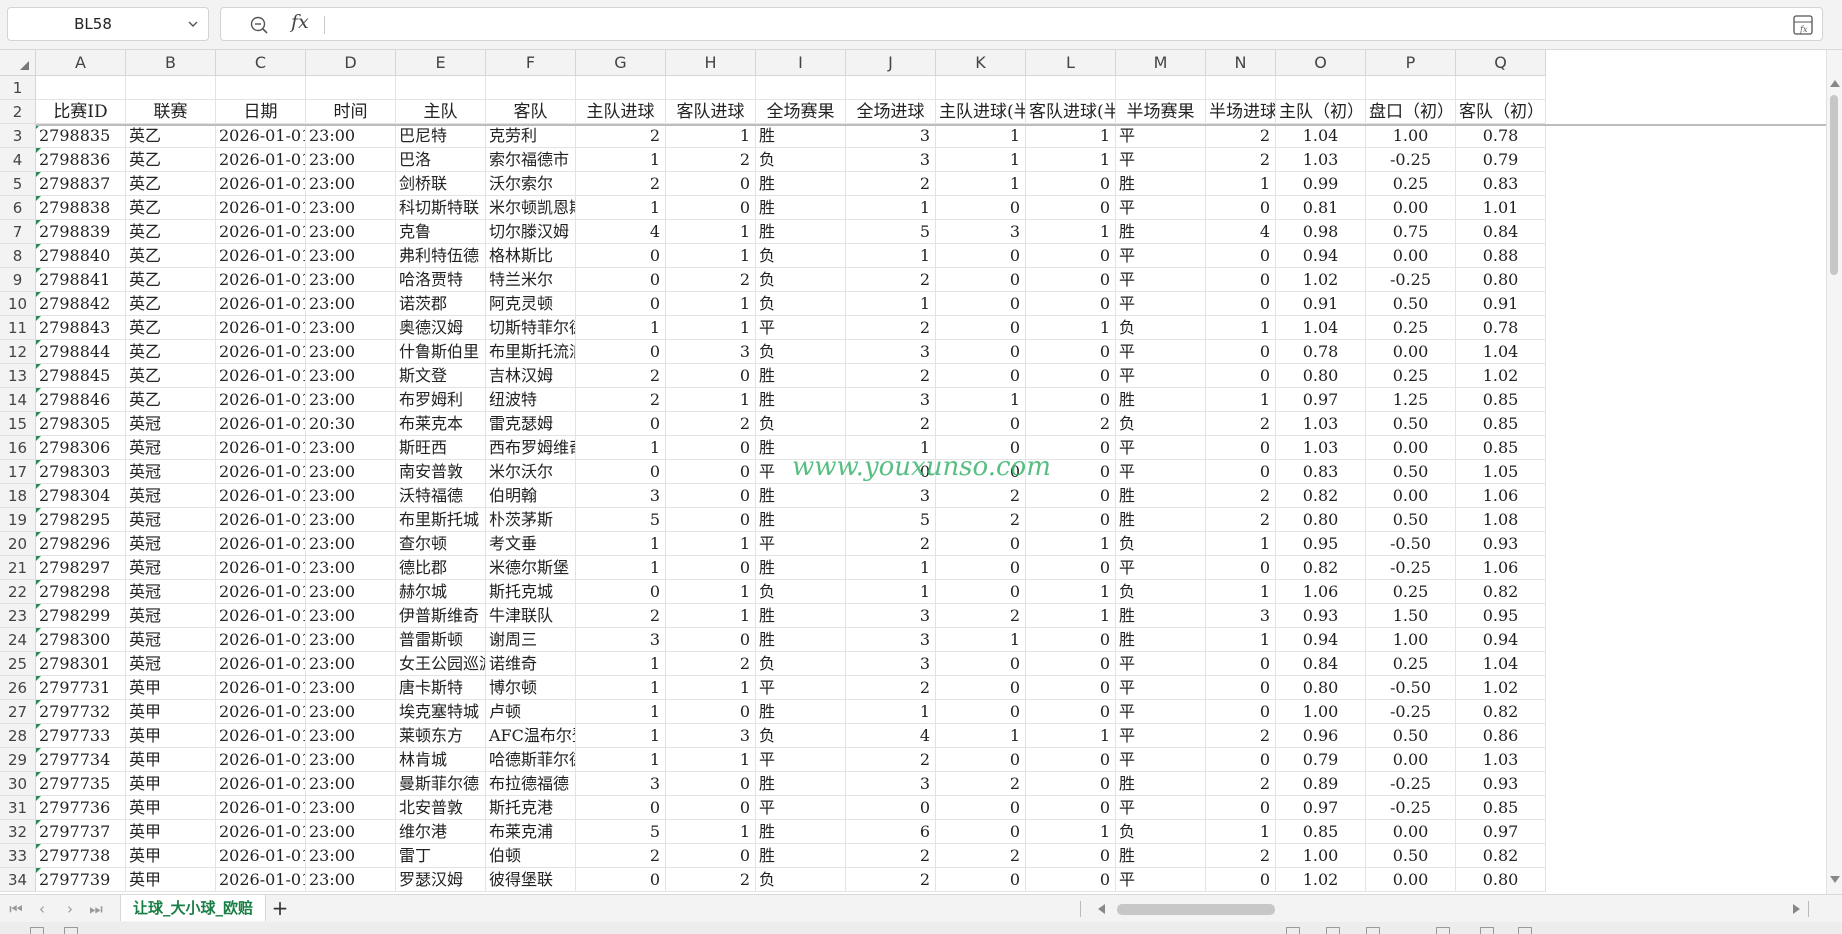  I want to click on header-cell: 联赛, so click(171, 112).